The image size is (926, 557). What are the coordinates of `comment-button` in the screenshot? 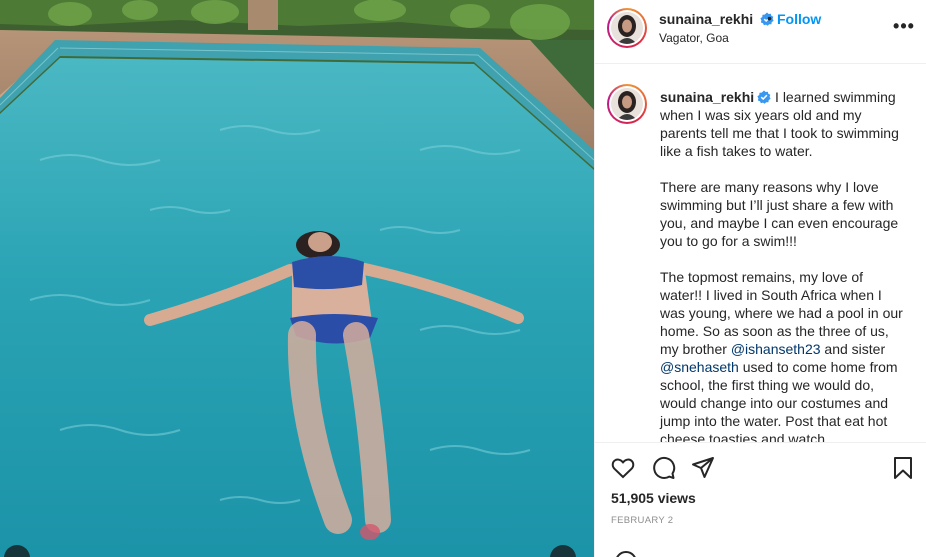 It's located at (663, 468).